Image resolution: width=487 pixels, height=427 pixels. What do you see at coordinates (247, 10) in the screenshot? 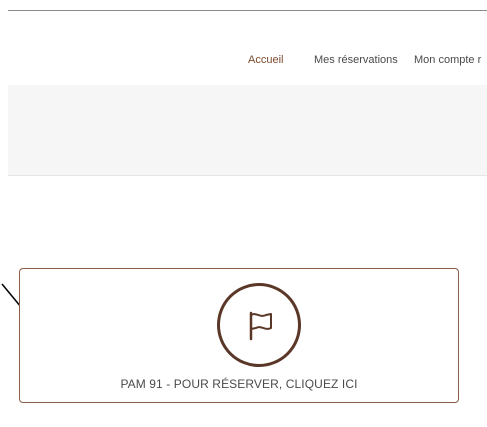
I see `top-divider` at bounding box center [247, 10].